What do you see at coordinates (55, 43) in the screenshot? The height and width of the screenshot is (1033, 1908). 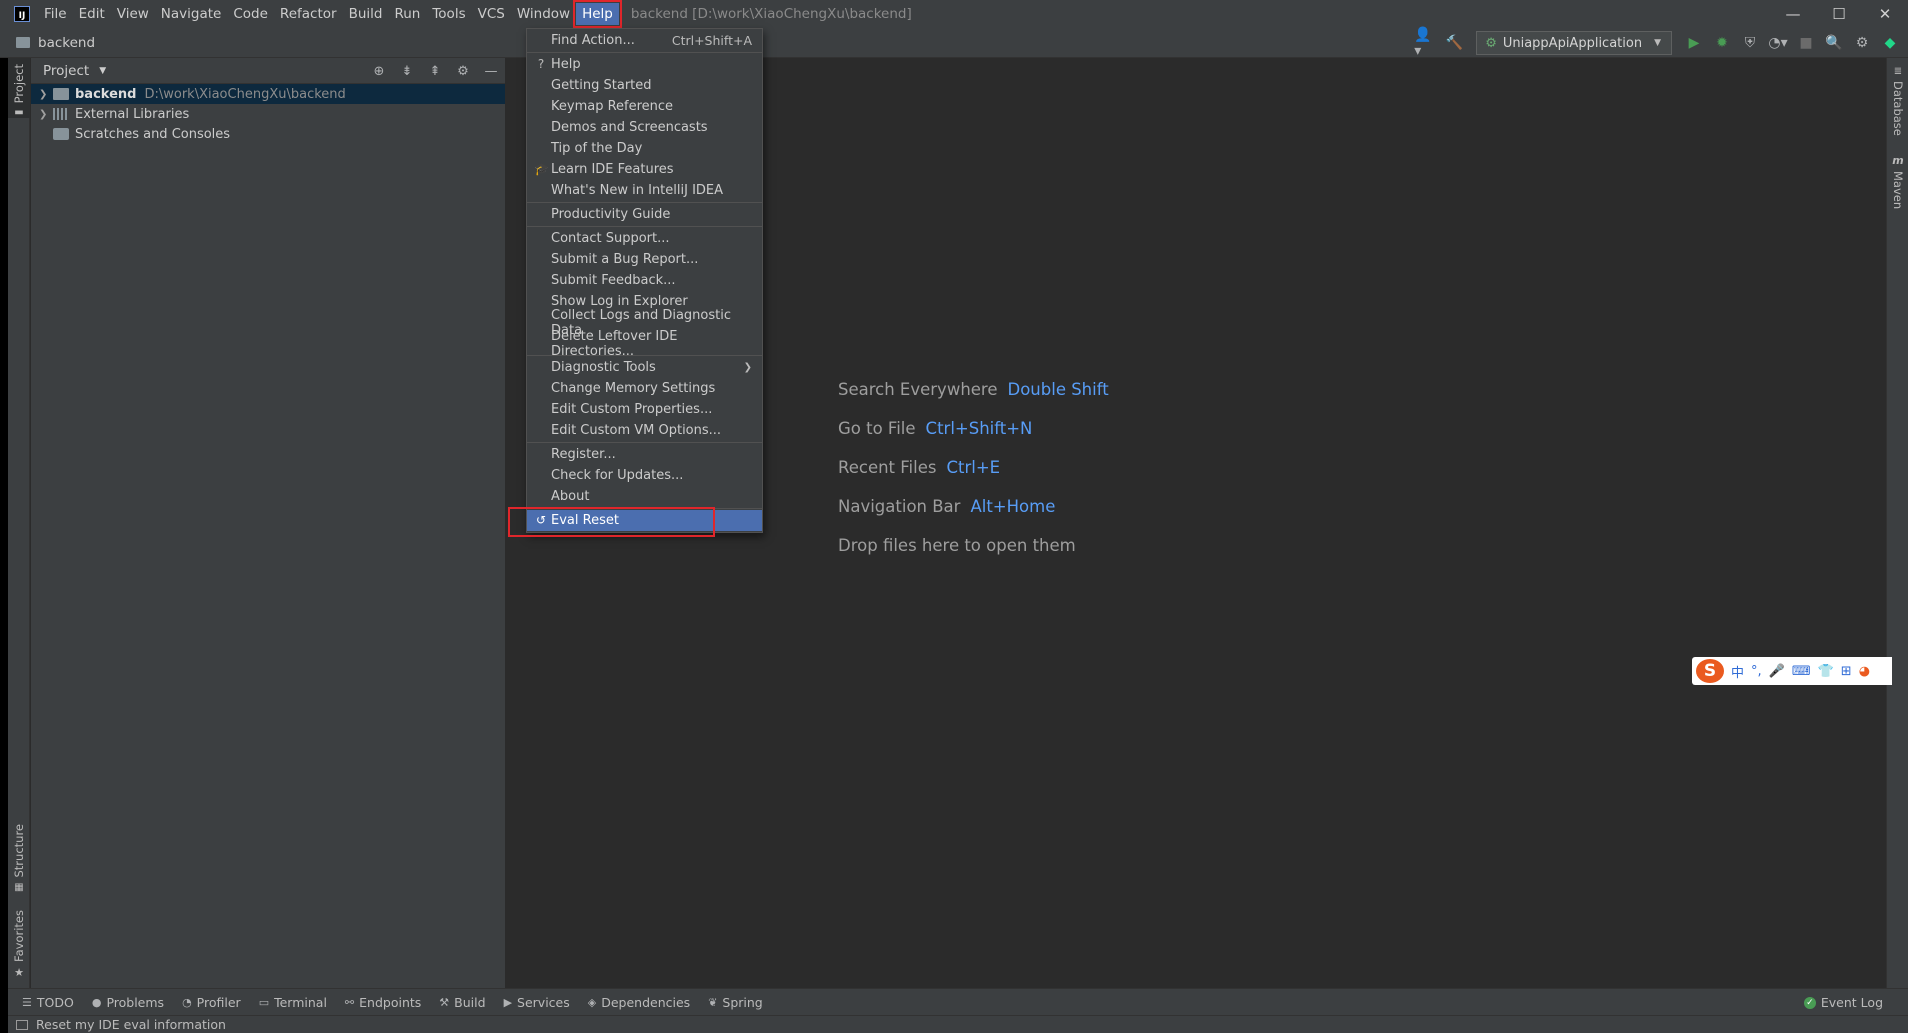 I see `breadcrumb: backend` at bounding box center [55, 43].